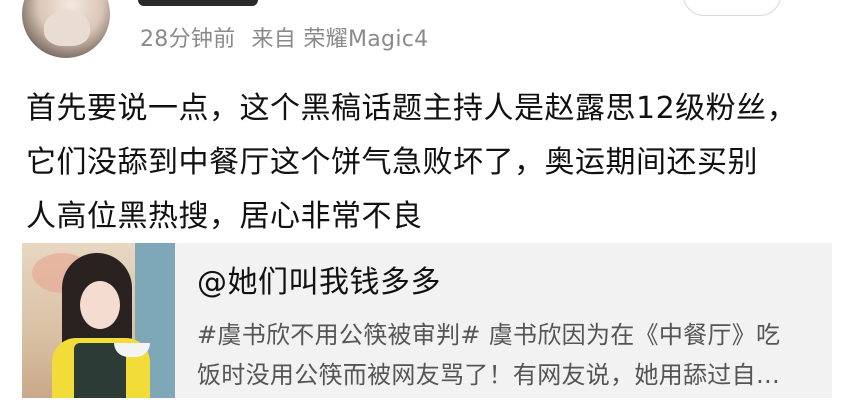 The width and height of the screenshot is (846, 420). Describe the element at coordinates (412, 108) in the screenshot. I see `post-text-line: 首先要说一点，这个黑稿话题主持人是赵露思12级粉丝，` at that location.